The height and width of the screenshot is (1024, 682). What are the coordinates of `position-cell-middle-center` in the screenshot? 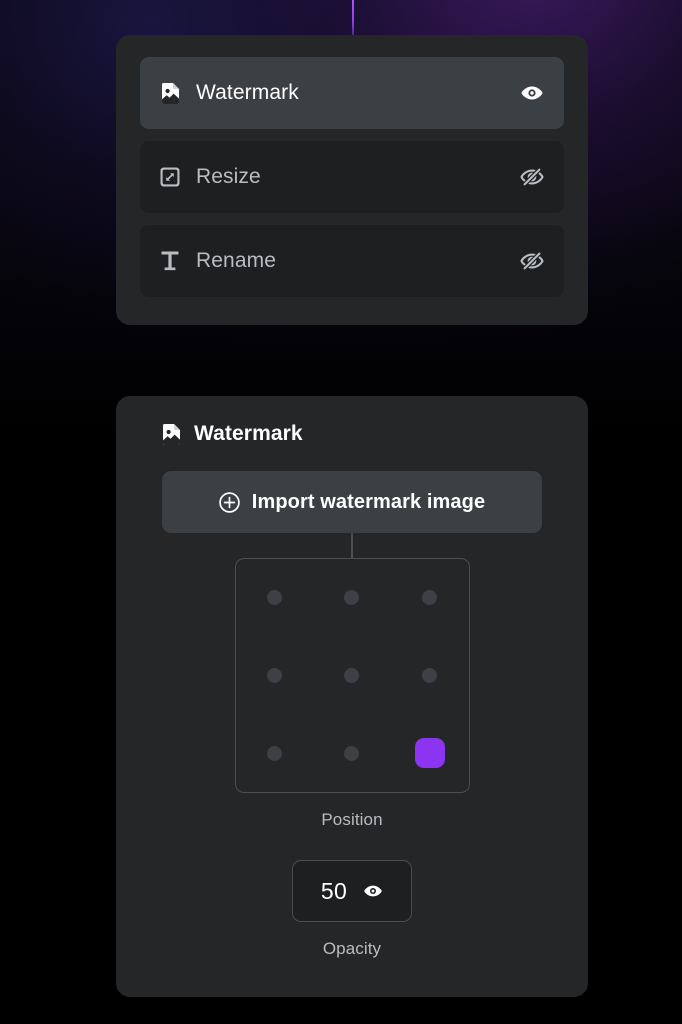 It's located at (352, 676).